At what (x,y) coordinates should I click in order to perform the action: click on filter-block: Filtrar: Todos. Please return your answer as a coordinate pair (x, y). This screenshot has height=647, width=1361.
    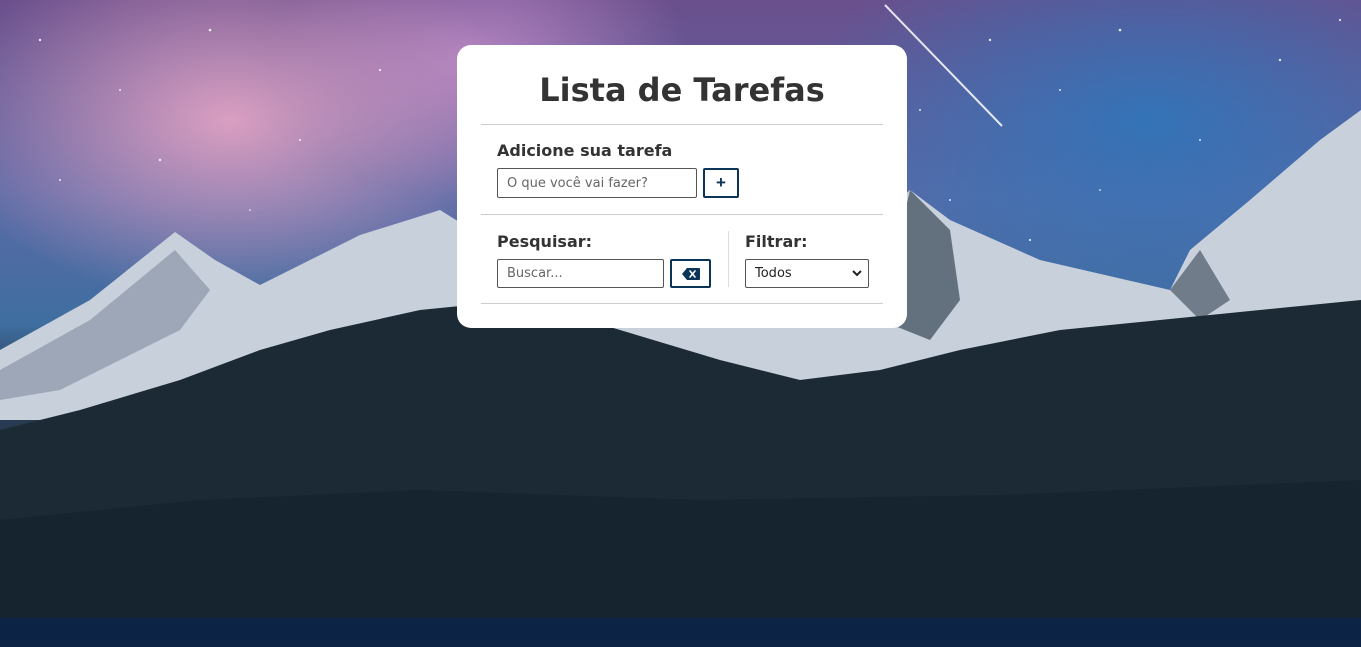
    Looking at the image, I should click on (799, 259).